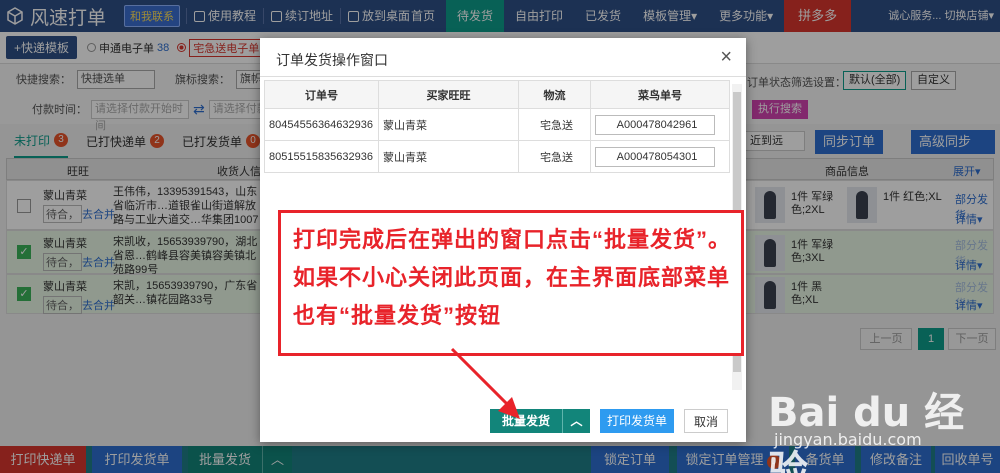 The image size is (1000, 473). I want to click on baidu-watermark: Bai du 经验 jingyan.baidu.com, so click(880, 426).